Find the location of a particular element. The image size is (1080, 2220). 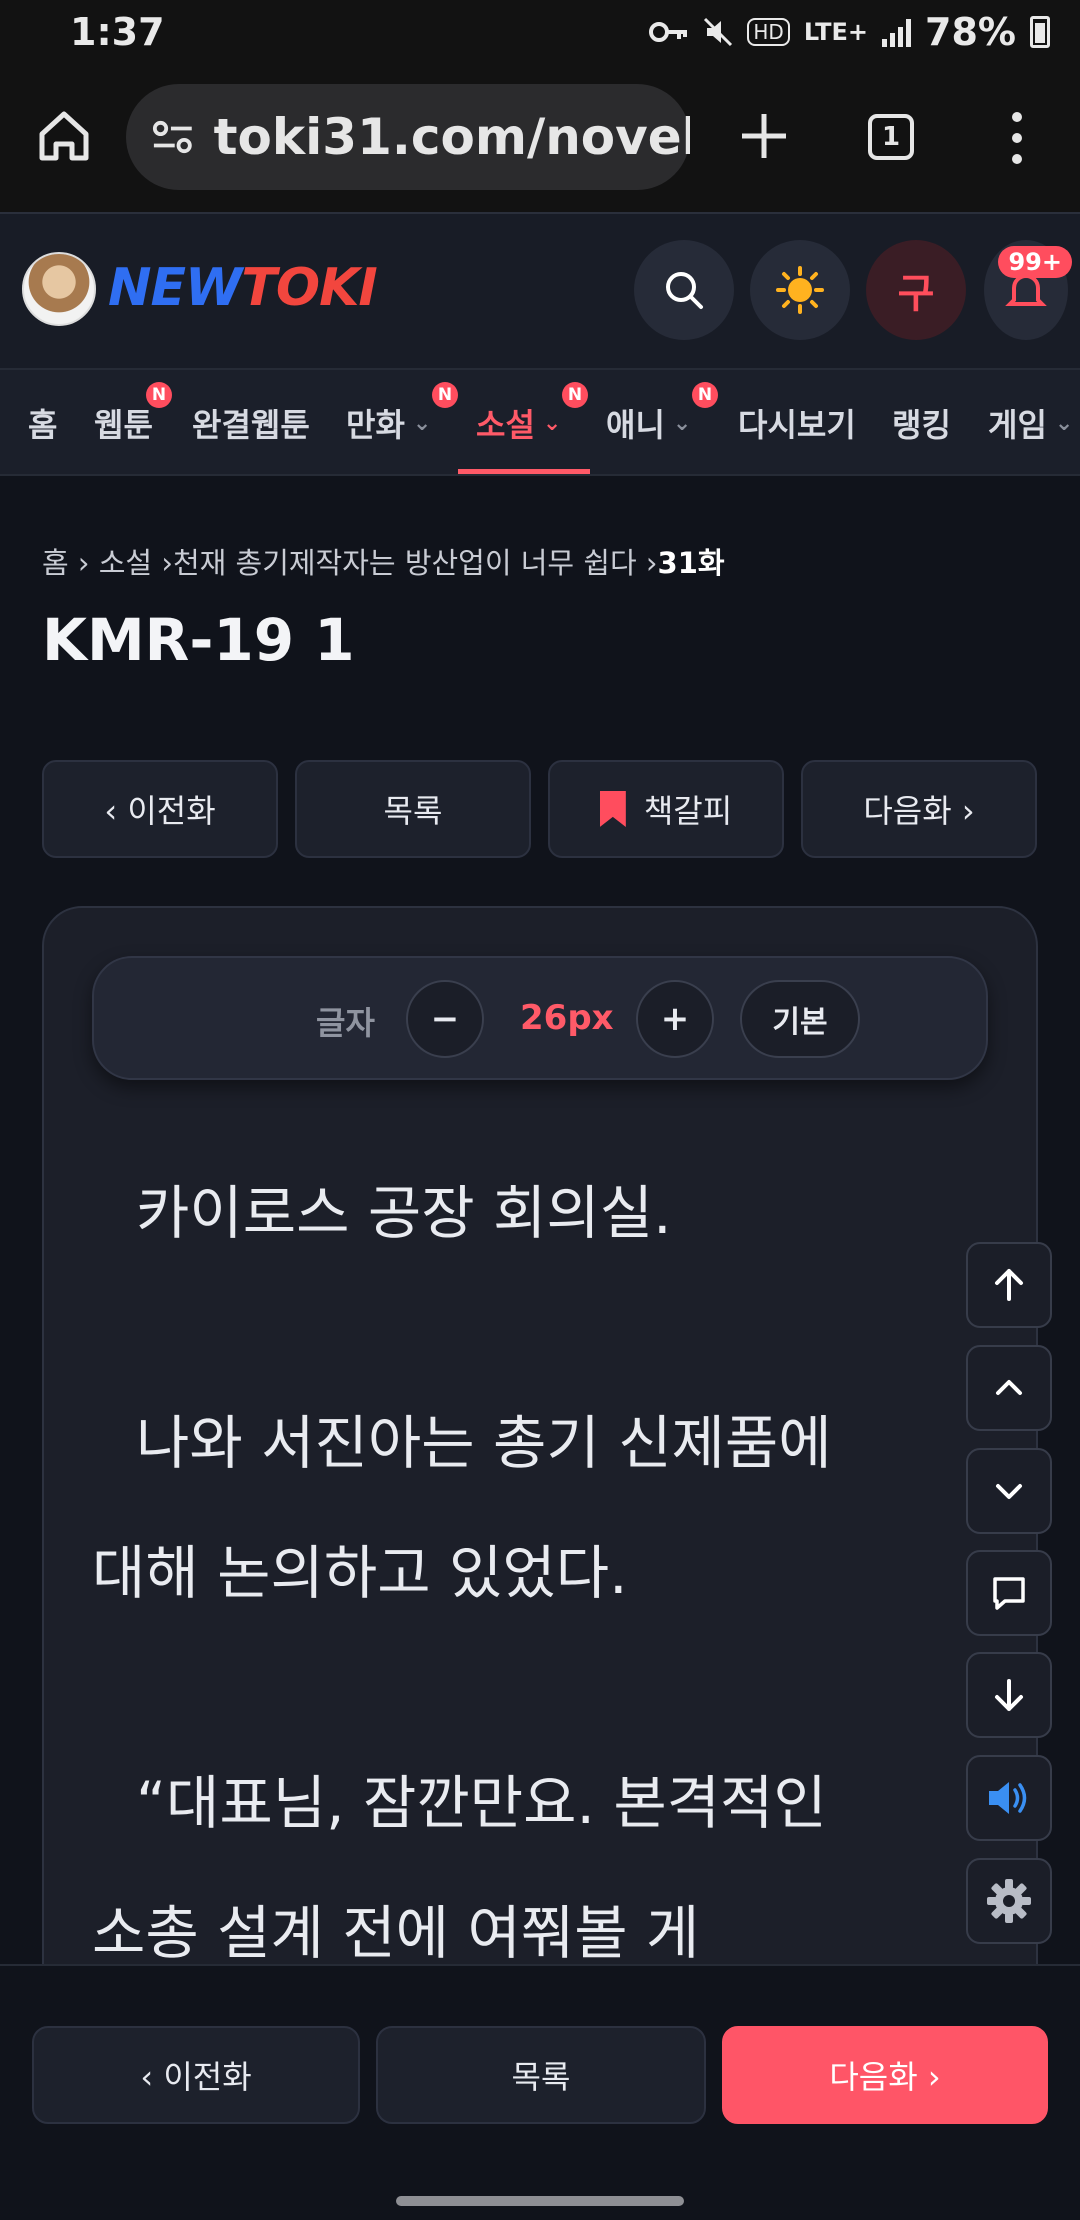

bookmark-button: 책갈피 is located at coordinates (666, 809).